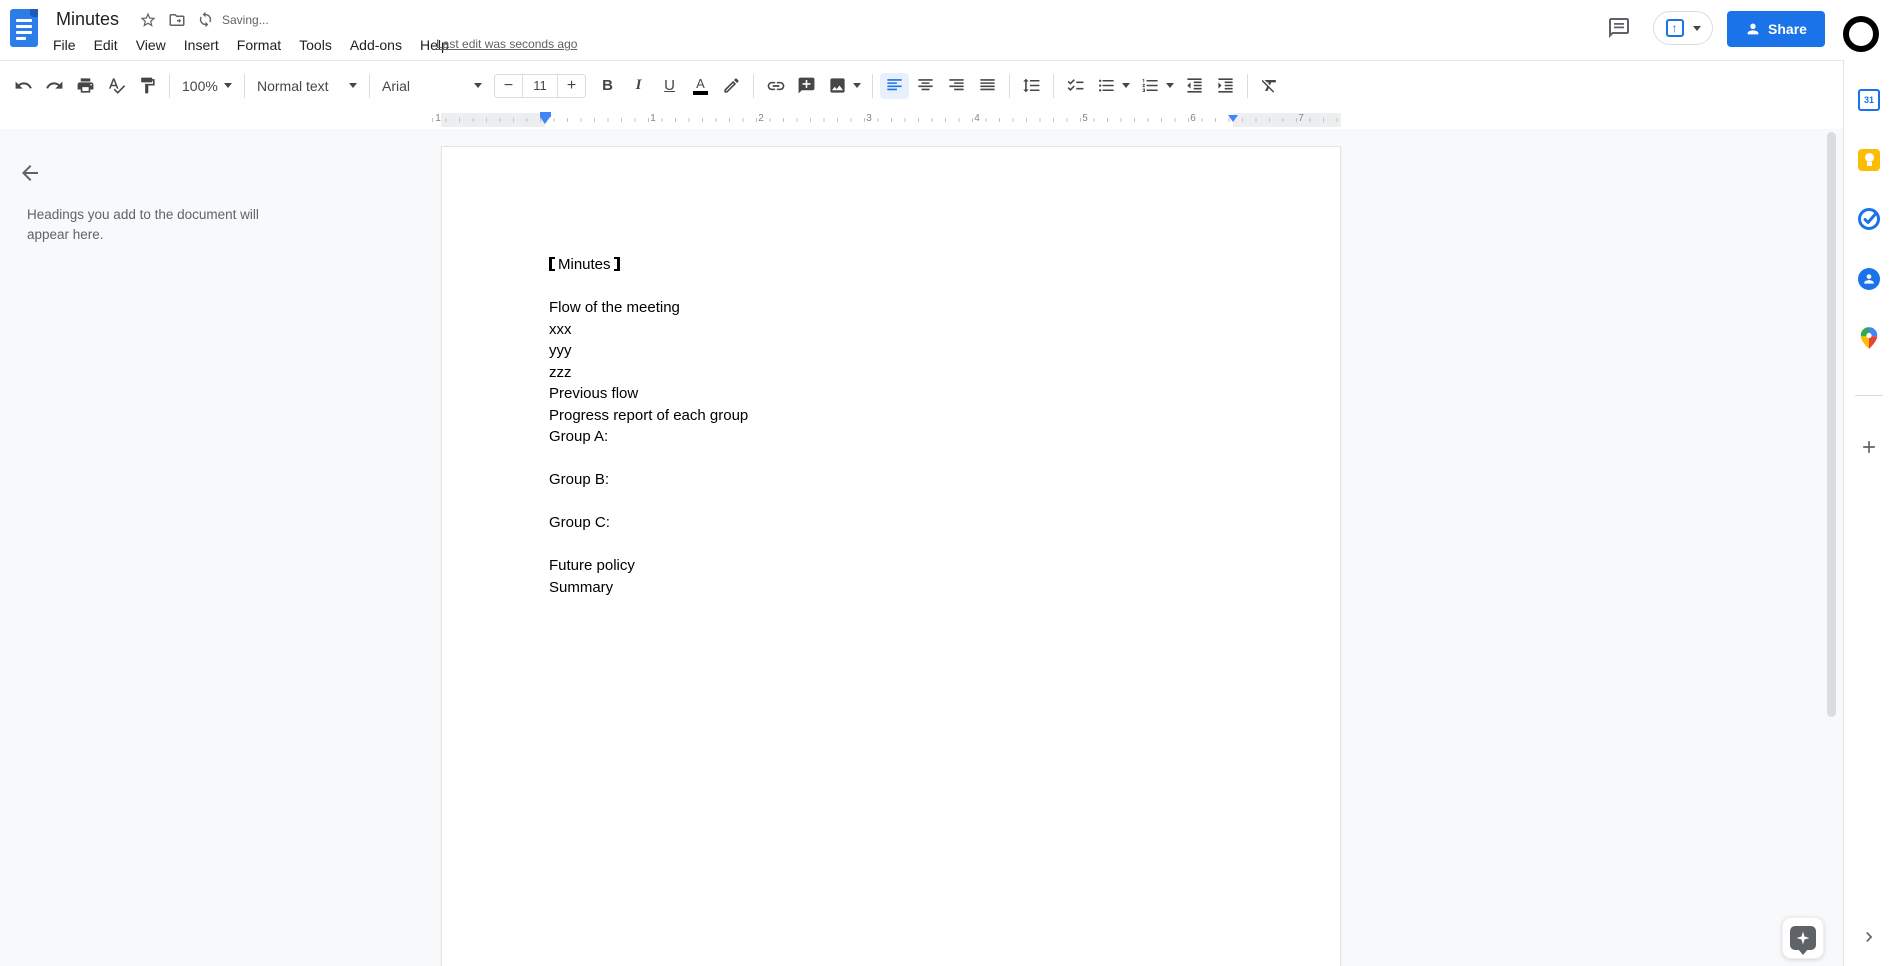 The height and width of the screenshot is (966, 1894). I want to click on font-size-control: − 11 +, so click(540, 85).